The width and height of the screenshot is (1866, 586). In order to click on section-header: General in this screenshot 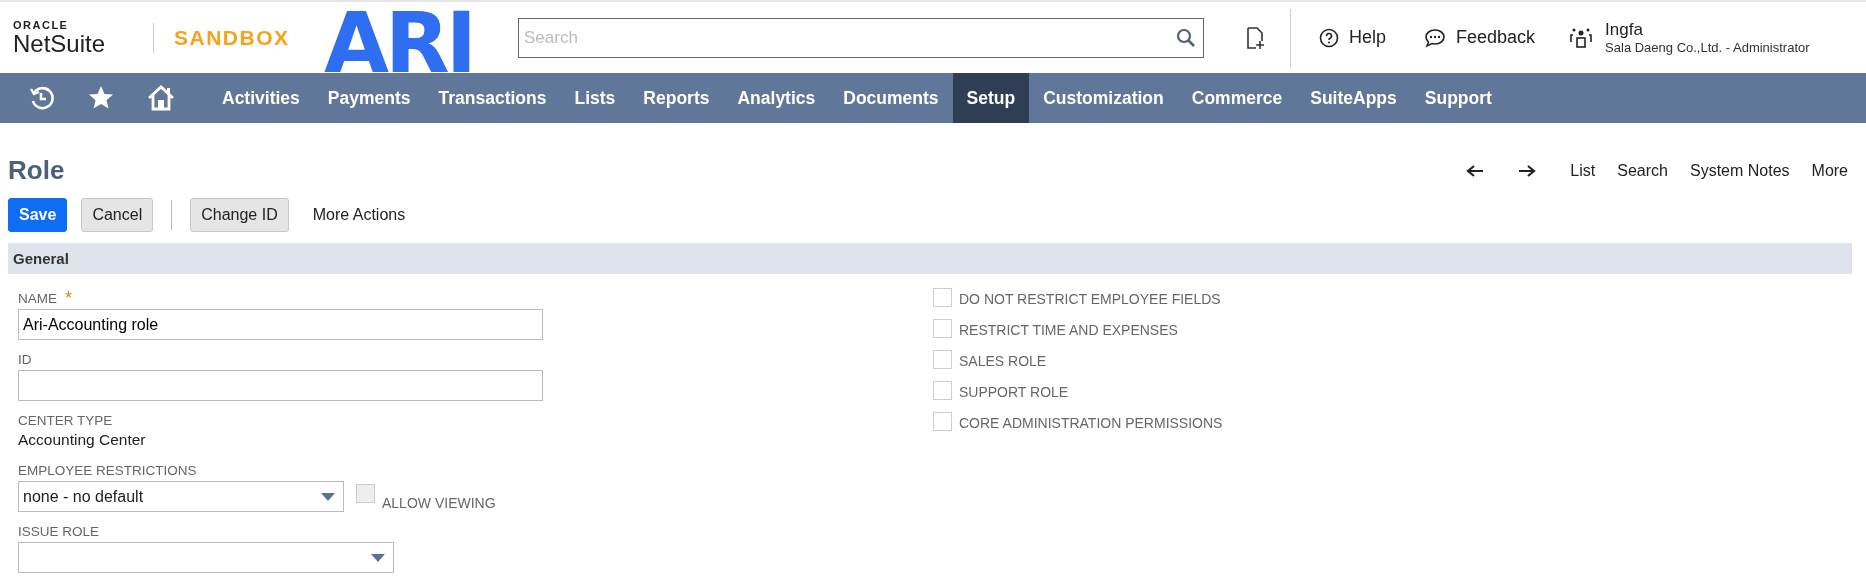, I will do `click(930, 258)`.